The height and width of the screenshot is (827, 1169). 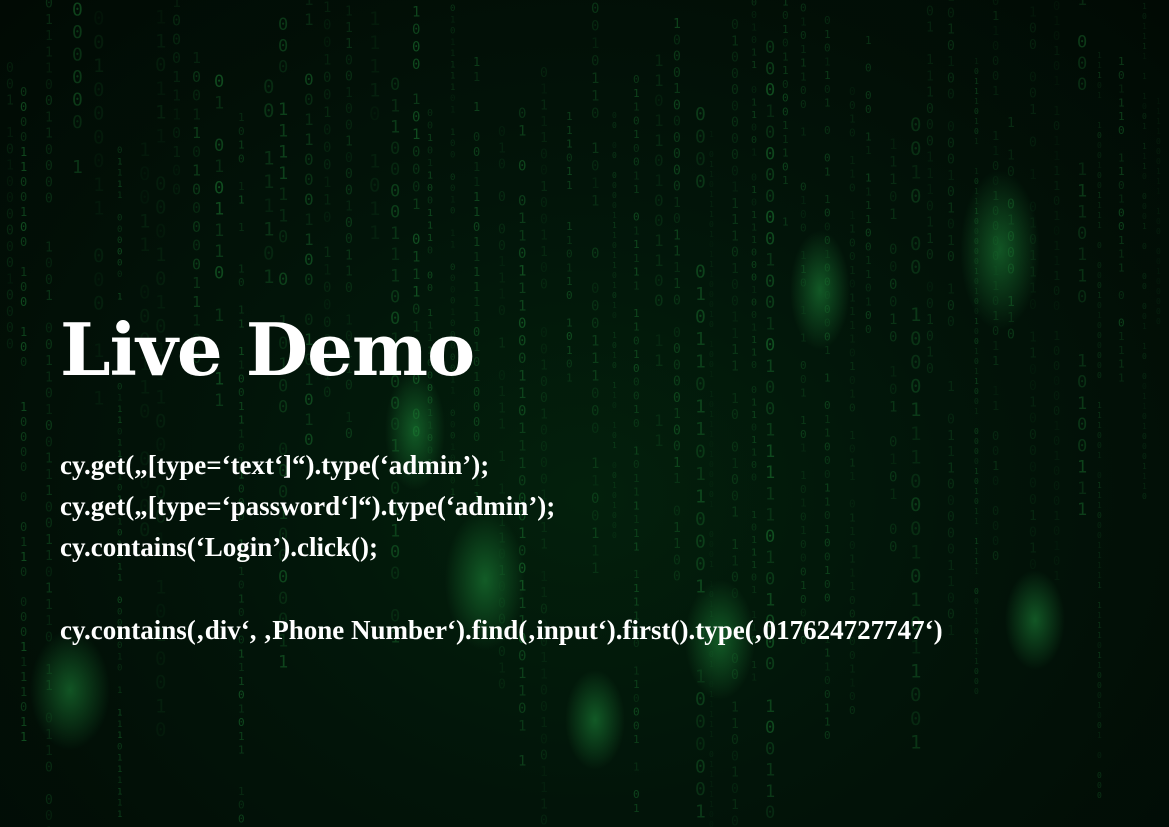 I want to click on binary-column: 111101011, so click(x=374, y=126).